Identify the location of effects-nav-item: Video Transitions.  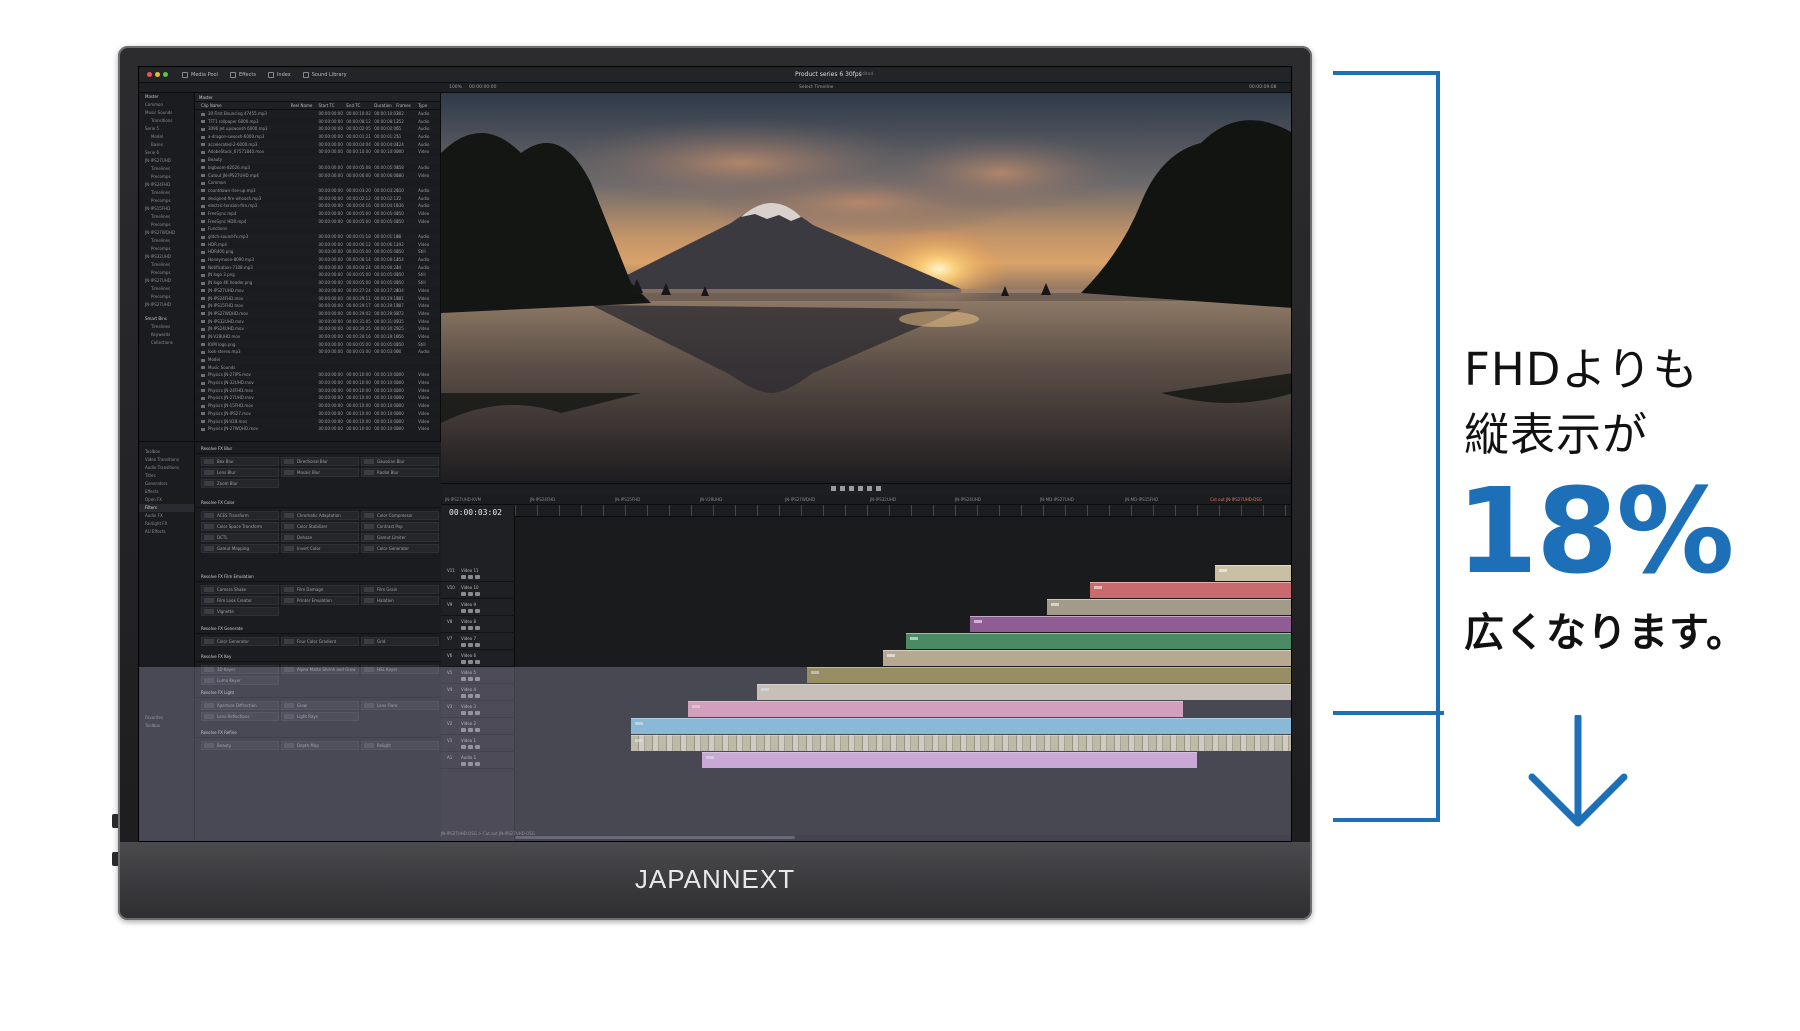
(166, 460).